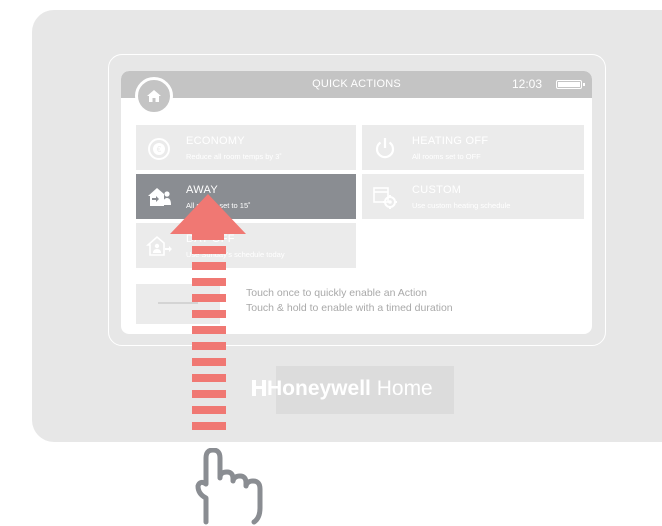 The width and height of the screenshot is (662, 526). What do you see at coordinates (526, 84) in the screenshot?
I see `clock-time: 12:03` at bounding box center [526, 84].